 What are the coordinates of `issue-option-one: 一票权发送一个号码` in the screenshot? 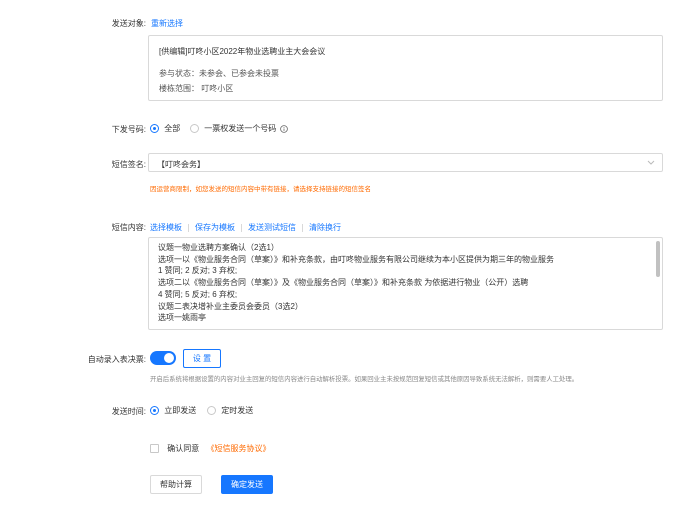 It's located at (239, 128).